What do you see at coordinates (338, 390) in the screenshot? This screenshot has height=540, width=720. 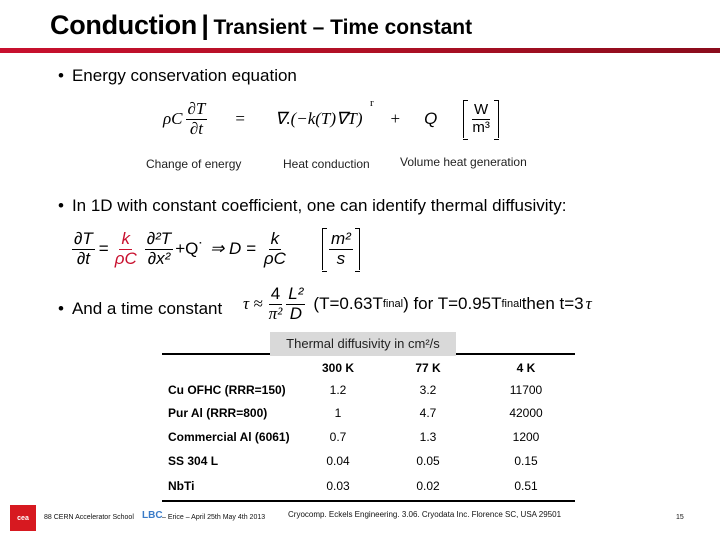 I see `cell-value: 1.2` at bounding box center [338, 390].